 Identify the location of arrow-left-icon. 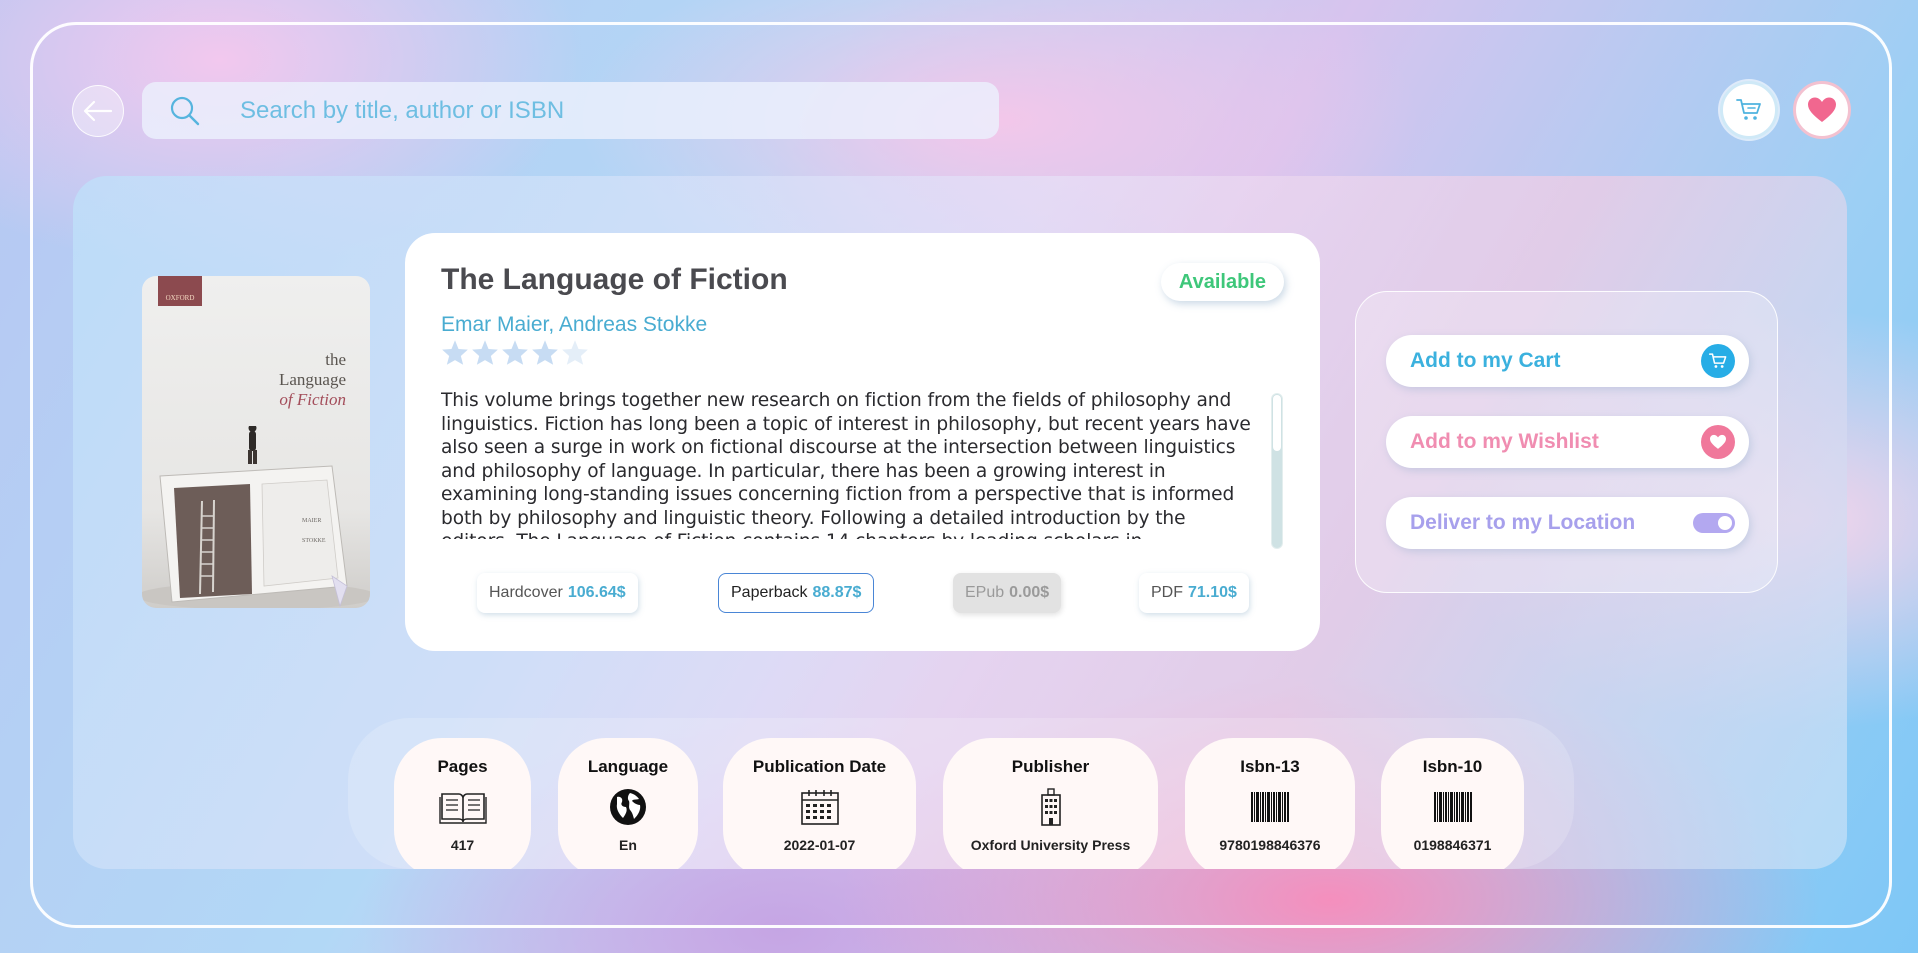
(98, 111).